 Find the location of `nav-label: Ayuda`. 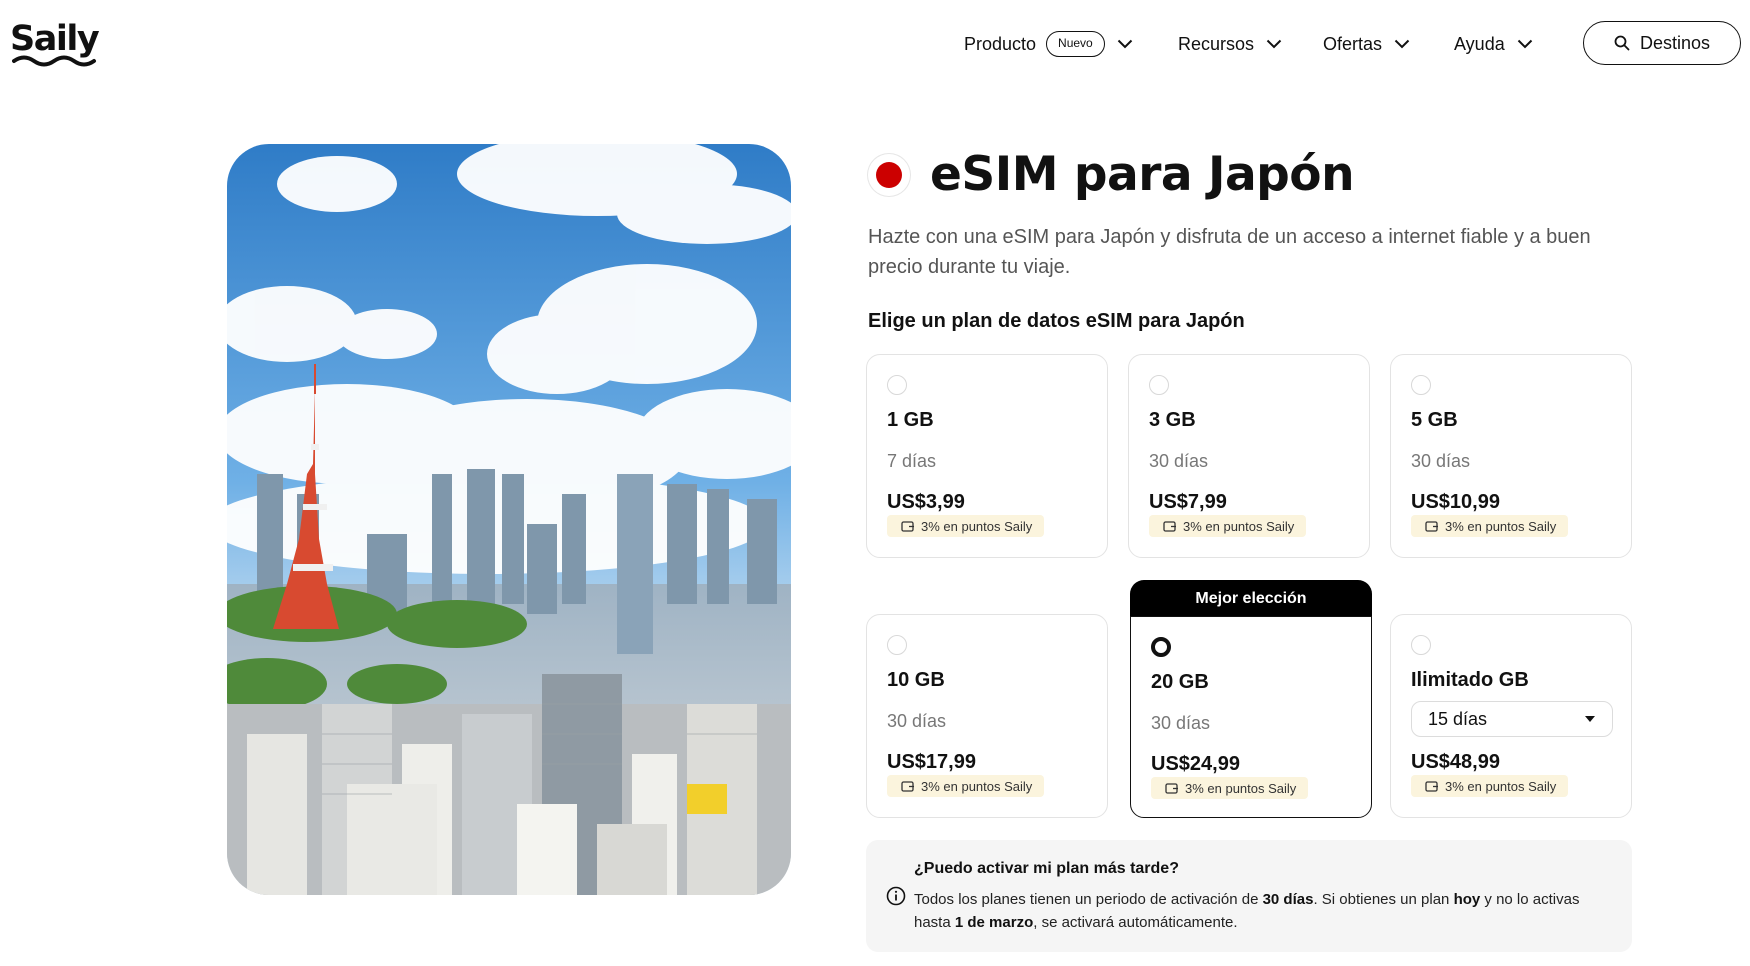

nav-label: Ayuda is located at coordinates (1479, 44).